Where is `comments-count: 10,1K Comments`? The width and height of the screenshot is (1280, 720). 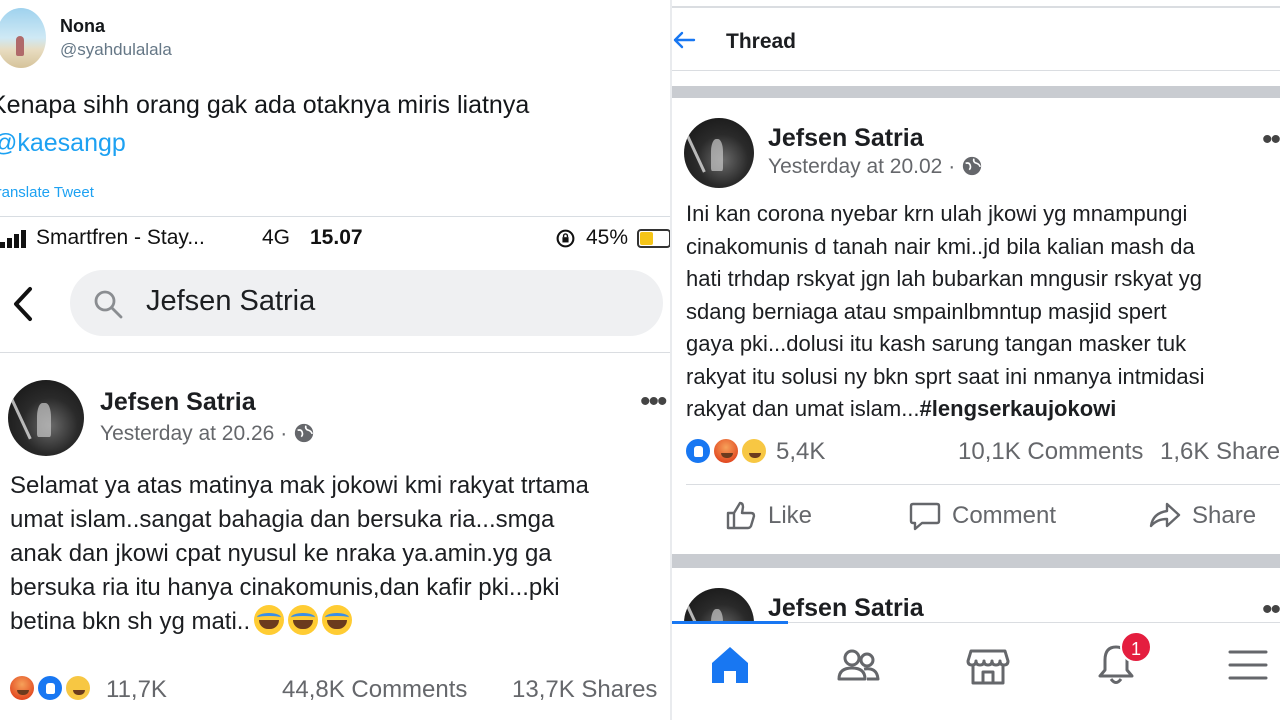 comments-count: 10,1K Comments is located at coordinates (1050, 452).